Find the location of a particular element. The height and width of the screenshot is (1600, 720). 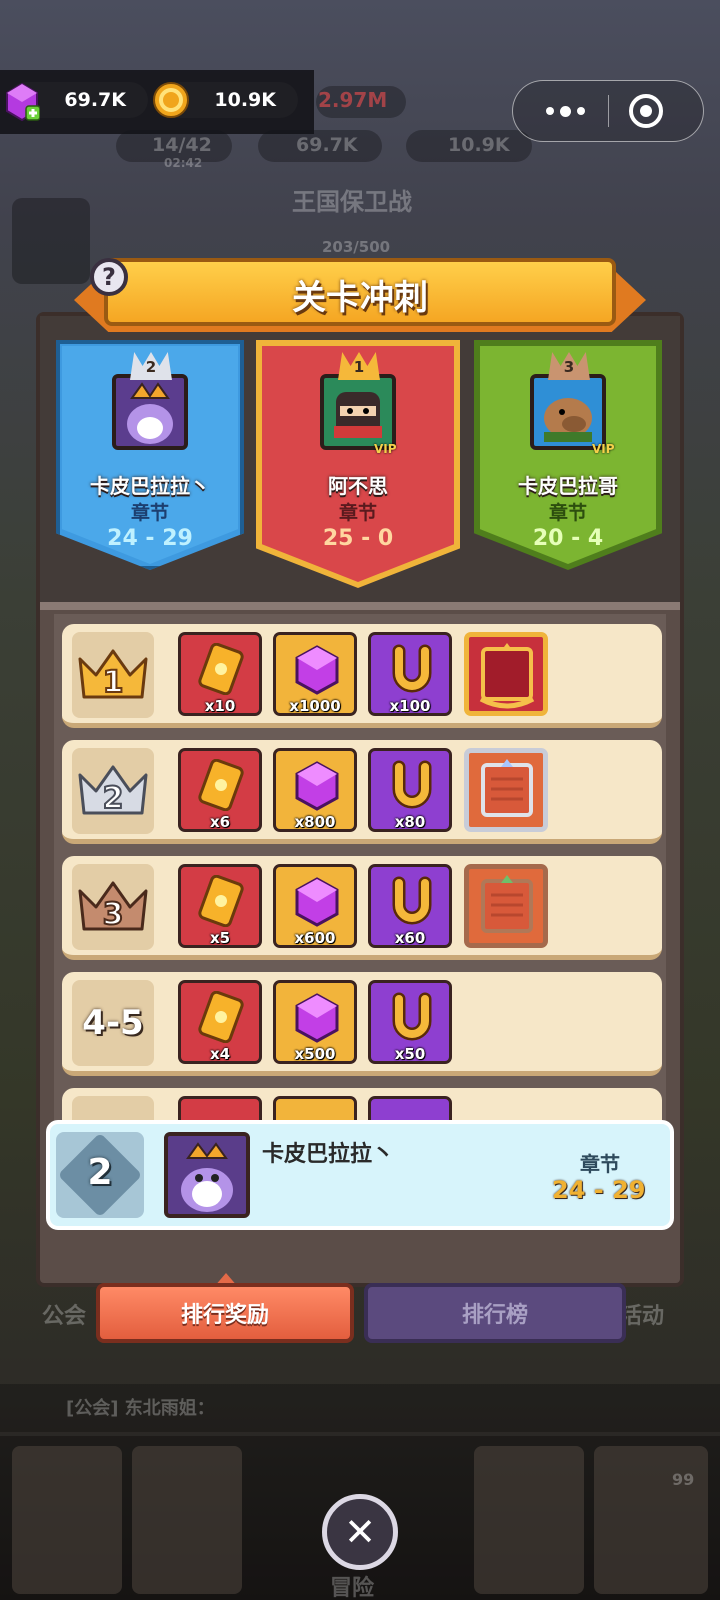

crown-icon: 1 is located at coordinates (113, 675).